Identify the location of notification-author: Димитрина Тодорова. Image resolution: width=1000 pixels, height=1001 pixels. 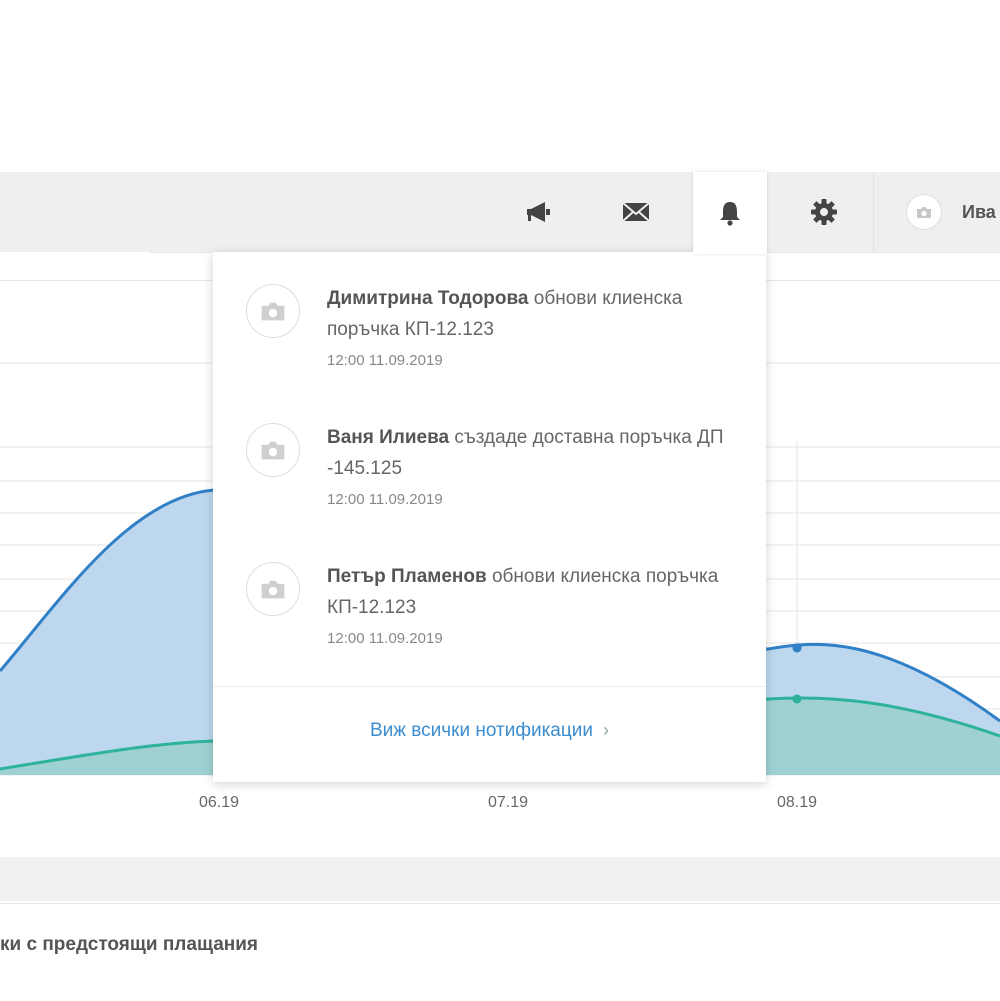
(428, 298).